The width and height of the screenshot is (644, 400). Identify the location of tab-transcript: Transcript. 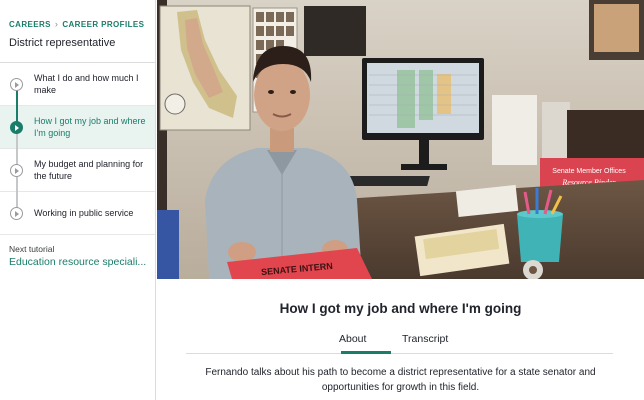
(425, 339).